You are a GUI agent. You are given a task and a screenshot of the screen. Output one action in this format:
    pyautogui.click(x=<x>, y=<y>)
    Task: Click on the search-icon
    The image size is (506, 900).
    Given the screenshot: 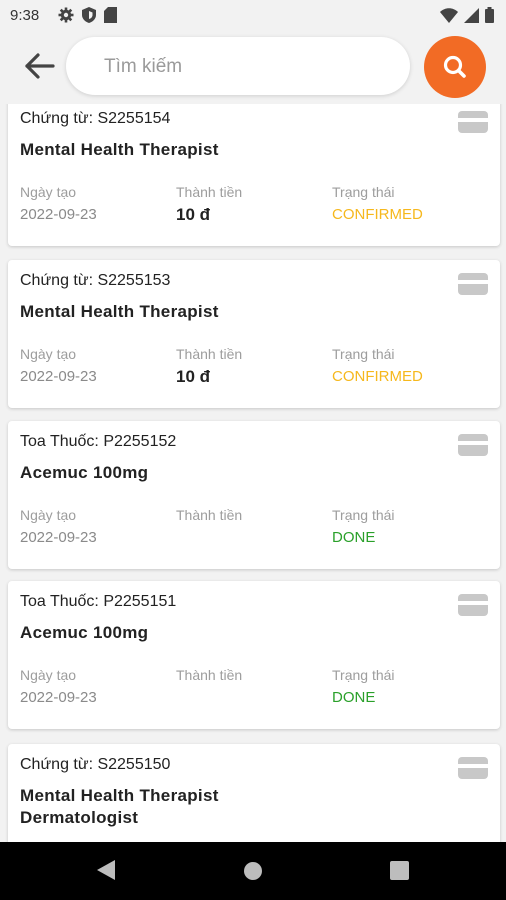 What is the action you would take?
    pyautogui.click(x=454, y=66)
    